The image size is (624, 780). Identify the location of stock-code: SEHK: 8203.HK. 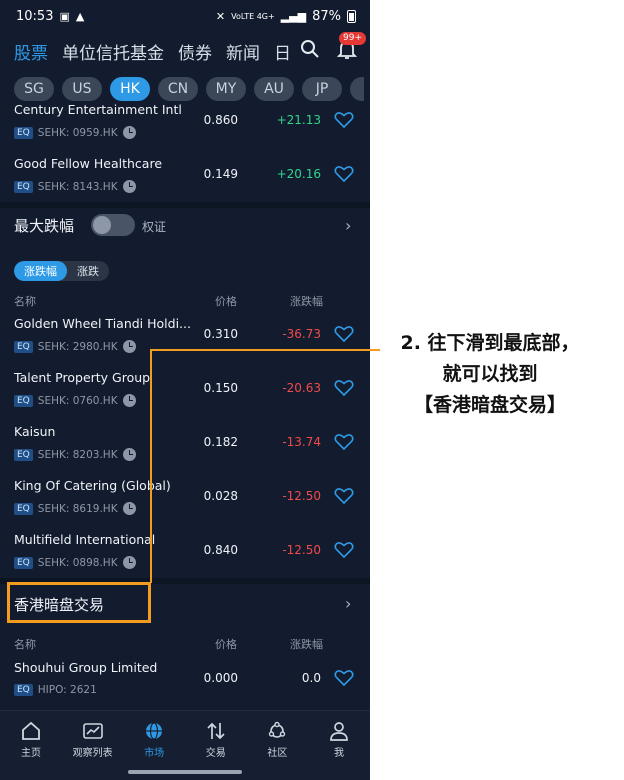
(77, 454).